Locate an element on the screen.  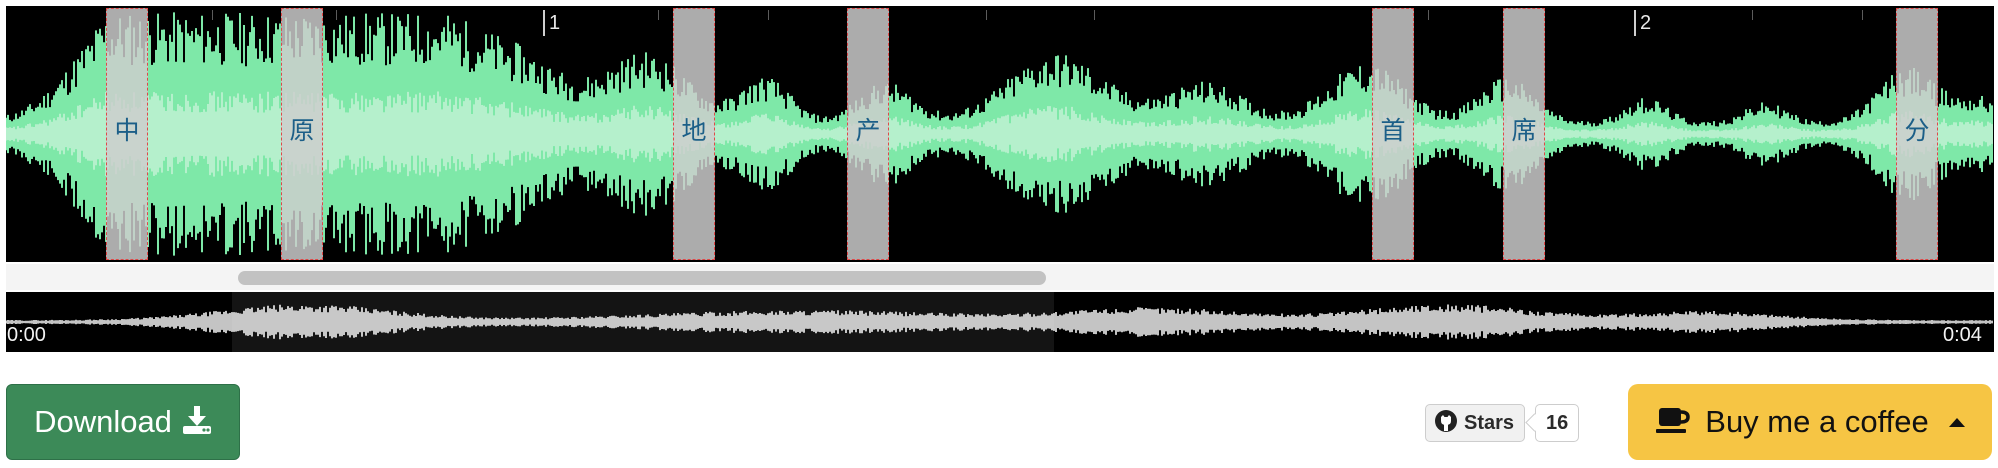
github-stars-widget: Stars 16 is located at coordinates (1502, 423).